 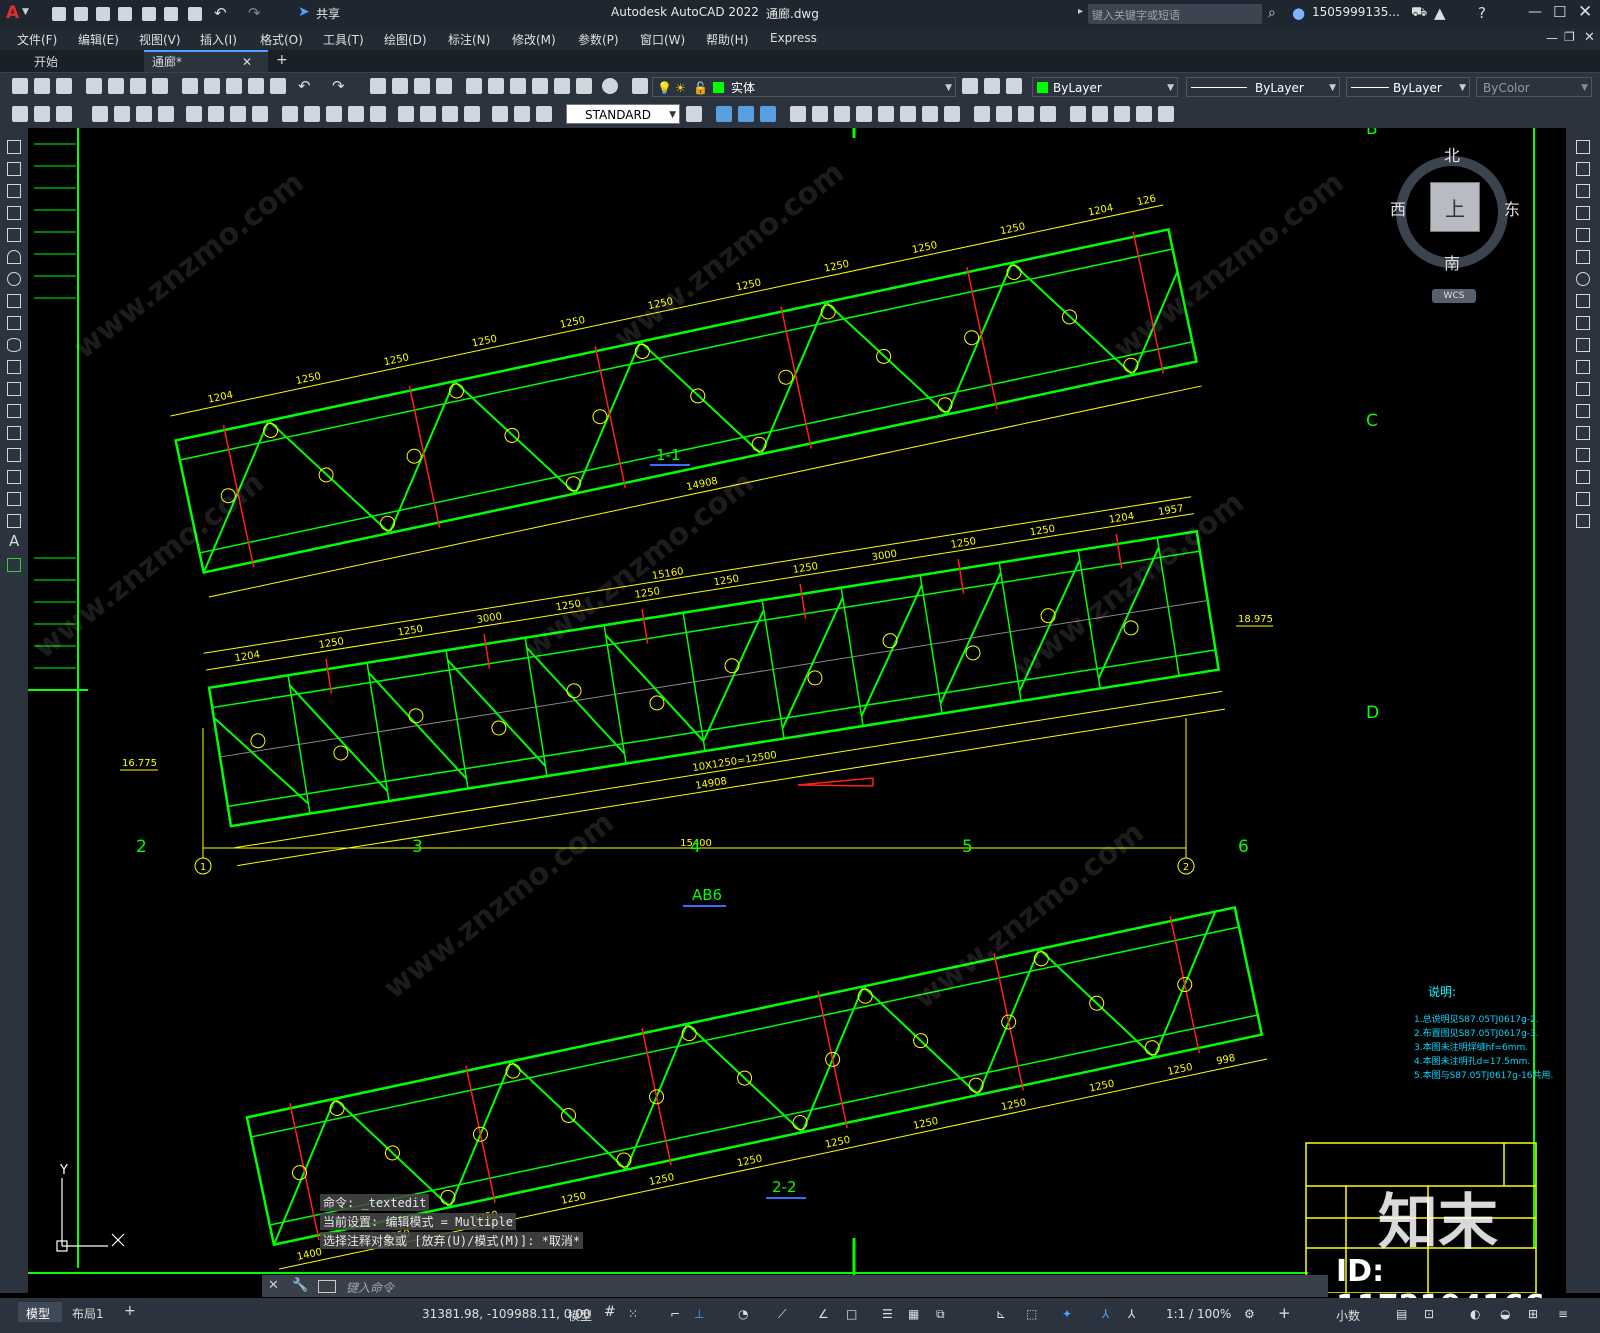 What do you see at coordinates (1583, 279) in the screenshot?
I see `rotate-icon` at bounding box center [1583, 279].